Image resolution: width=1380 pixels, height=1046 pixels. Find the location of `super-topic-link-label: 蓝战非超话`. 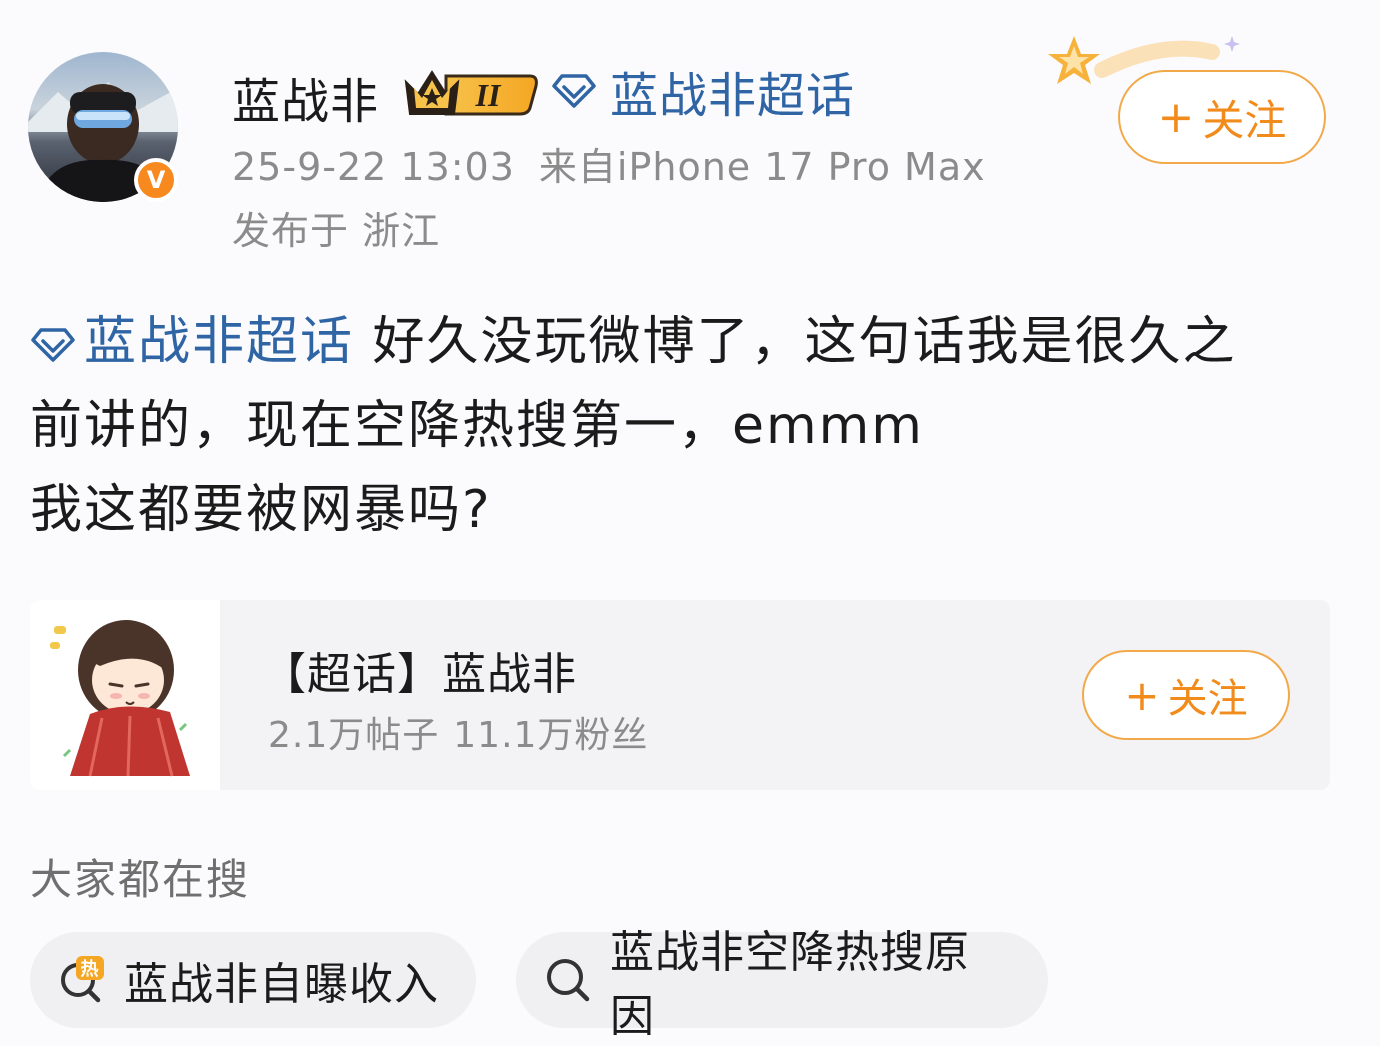

super-topic-link-label: 蓝战非超话 is located at coordinates (733, 96).